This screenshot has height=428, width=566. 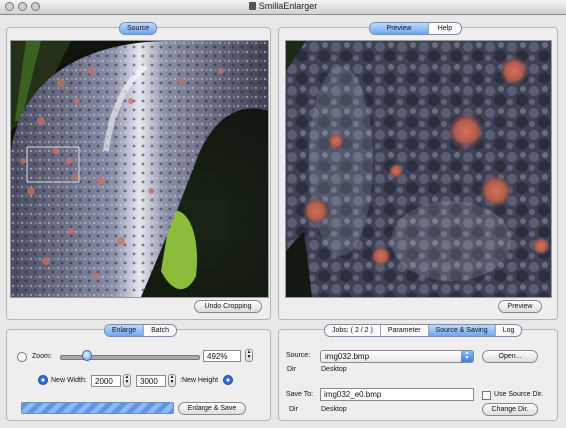 I want to click on tab-source-saving: Source & Saving, so click(x=461, y=330).